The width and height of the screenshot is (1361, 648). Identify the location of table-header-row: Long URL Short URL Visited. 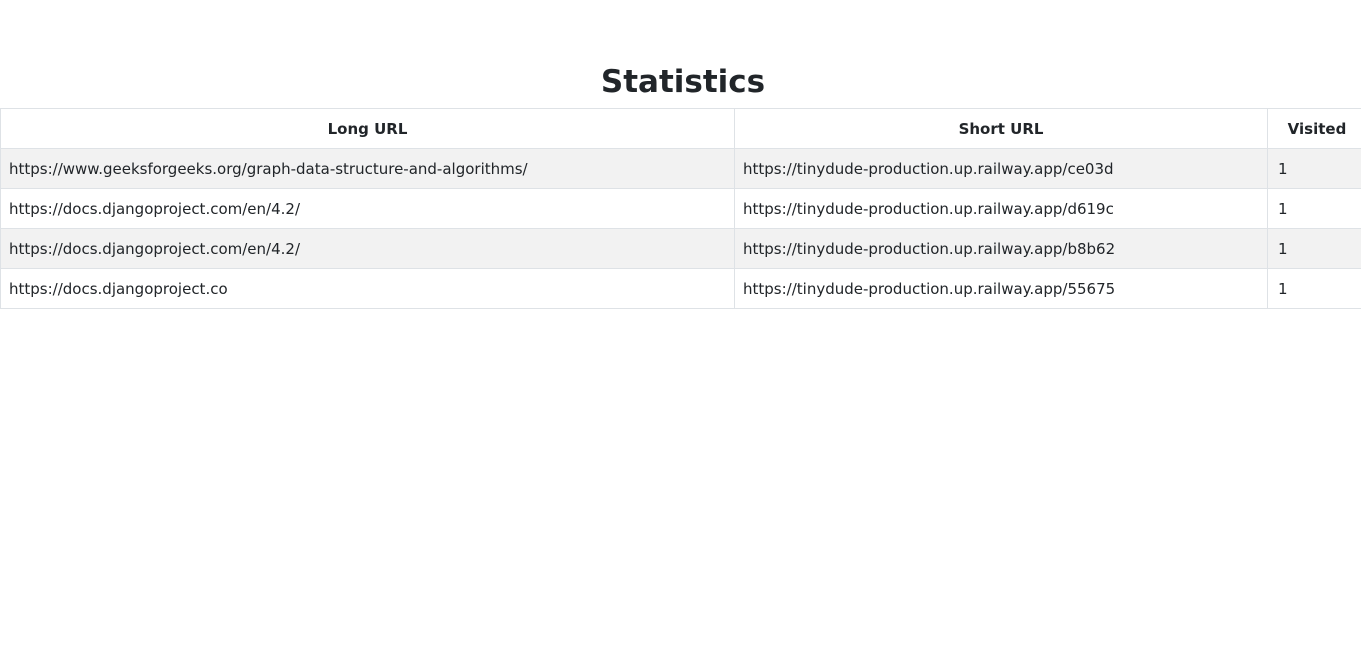
(680, 128).